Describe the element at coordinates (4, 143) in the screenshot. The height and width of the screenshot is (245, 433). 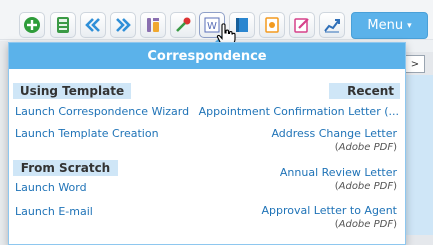
I see `background-left-strip` at that location.